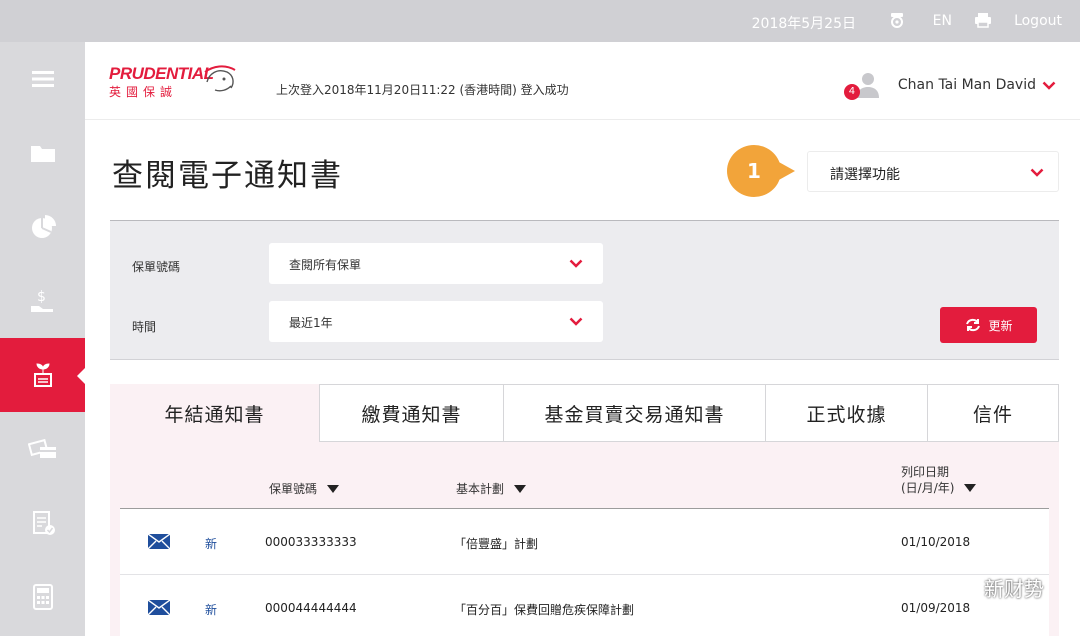 The height and width of the screenshot is (636, 1080). Describe the element at coordinates (220, 78) in the screenshot. I see `prudence-lady-icon` at that location.